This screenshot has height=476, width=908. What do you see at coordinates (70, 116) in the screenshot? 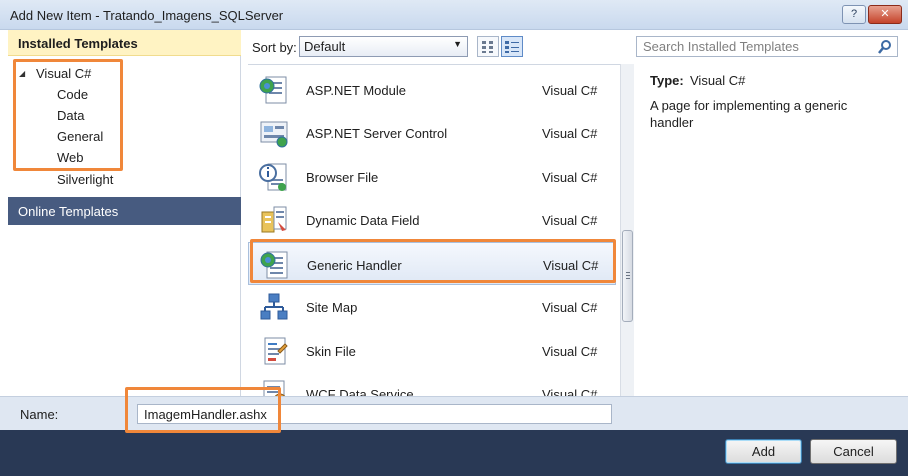
I see `tree-item-data: Data` at bounding box center [70, 116].